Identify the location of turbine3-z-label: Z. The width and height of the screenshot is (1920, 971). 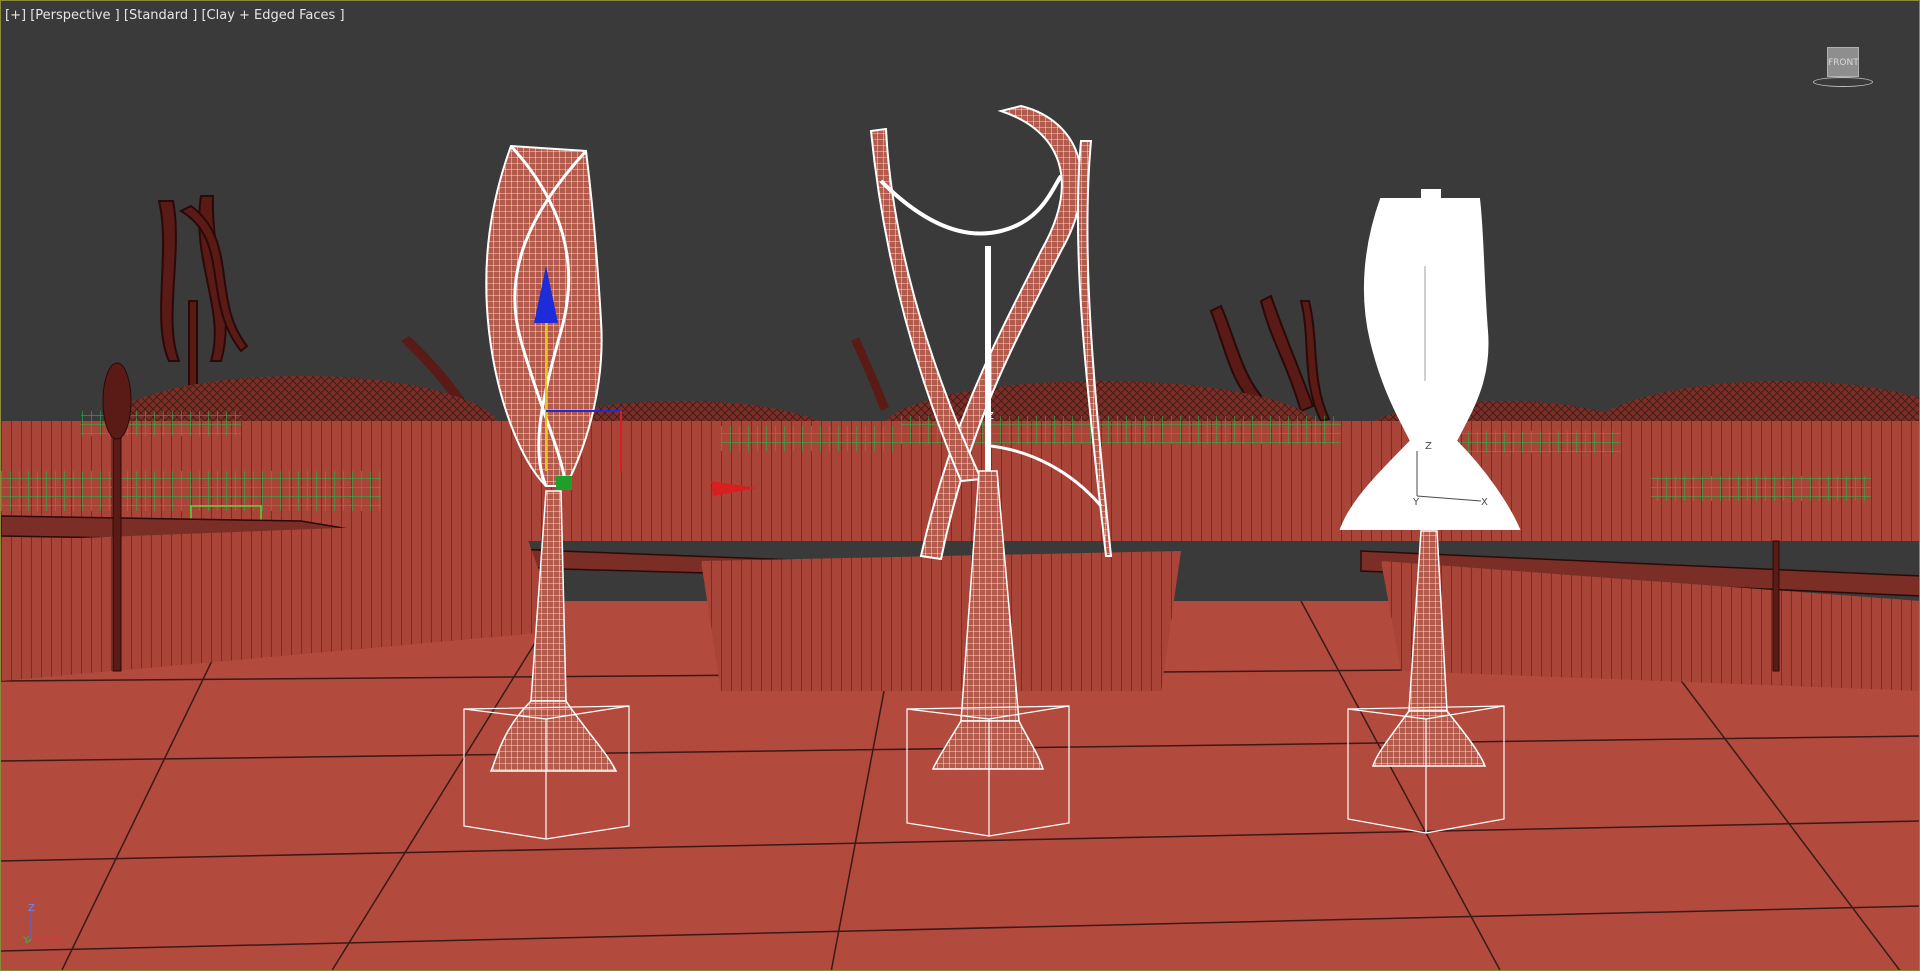
(1428, 446).